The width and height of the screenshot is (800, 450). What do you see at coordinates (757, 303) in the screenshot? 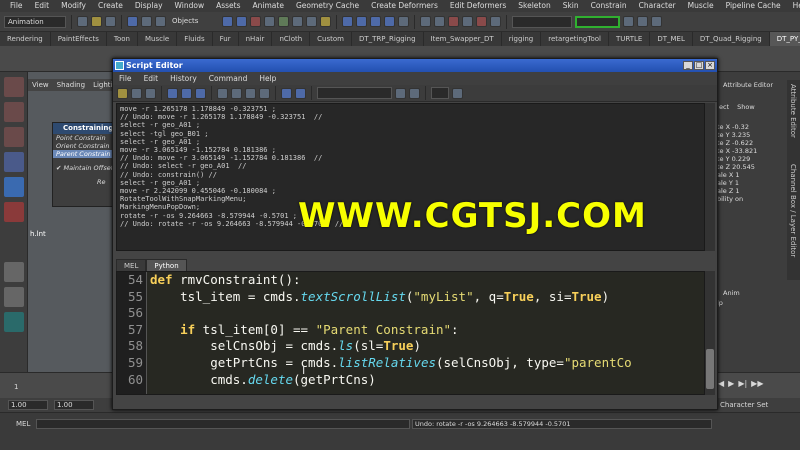
I see `help-menu: lp` at bounding box center [757, 303].